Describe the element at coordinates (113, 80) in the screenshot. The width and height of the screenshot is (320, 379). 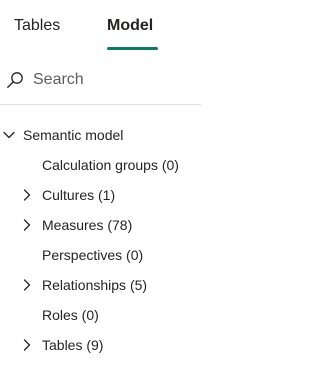
I see `search-input` at that location.